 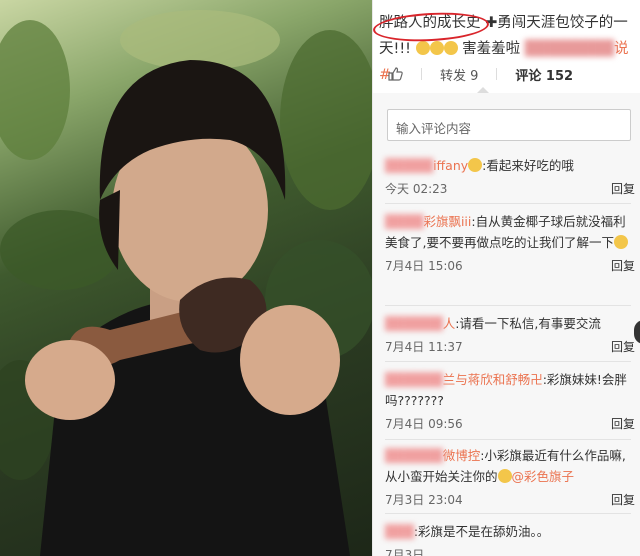 I want to click on comment-item: ██████人:请看一下私信,有事要交流 7月4日 11:37 回复, so click(x=510, y=335).